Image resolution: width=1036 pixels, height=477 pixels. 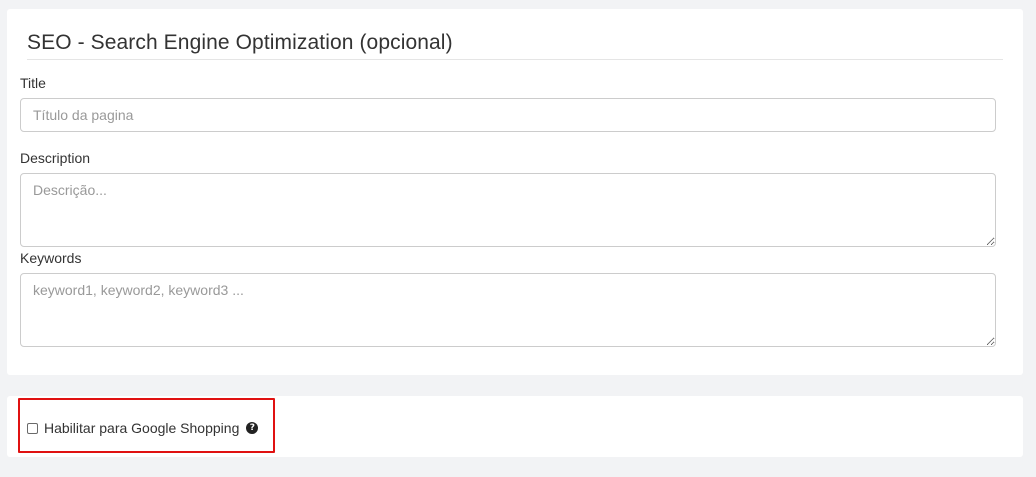 I want to click on google-shopping-label: Habilitar para Google Shopping, so click(x=141, y=428).